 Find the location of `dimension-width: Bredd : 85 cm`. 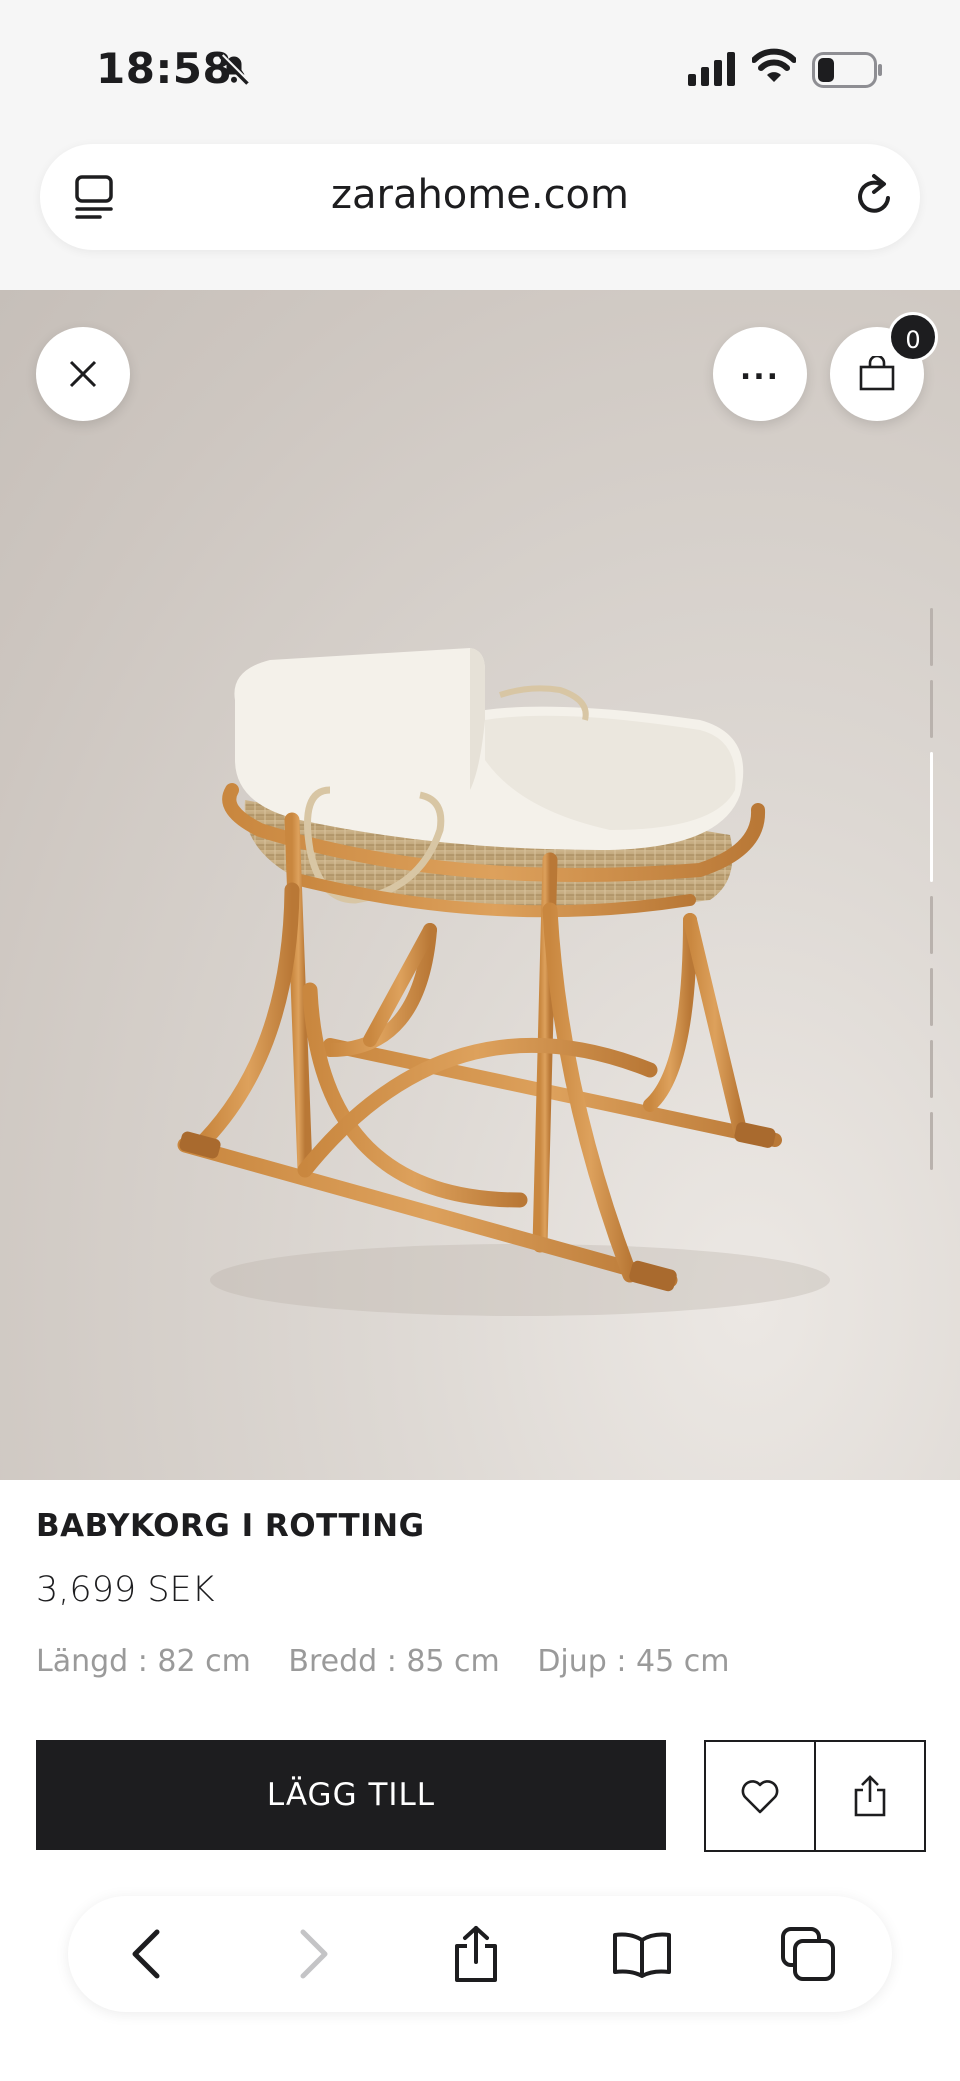

dimension-width: Bredd : 85 cm is located at coordinates (394, 1661).